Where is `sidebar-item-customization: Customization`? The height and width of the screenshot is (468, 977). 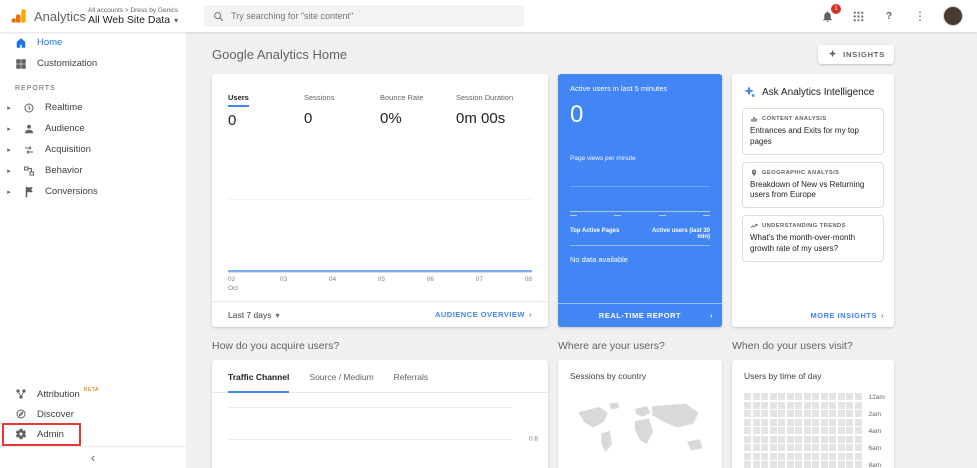 sidebar-item-customization: Customization is located at coordinates (93, 63).